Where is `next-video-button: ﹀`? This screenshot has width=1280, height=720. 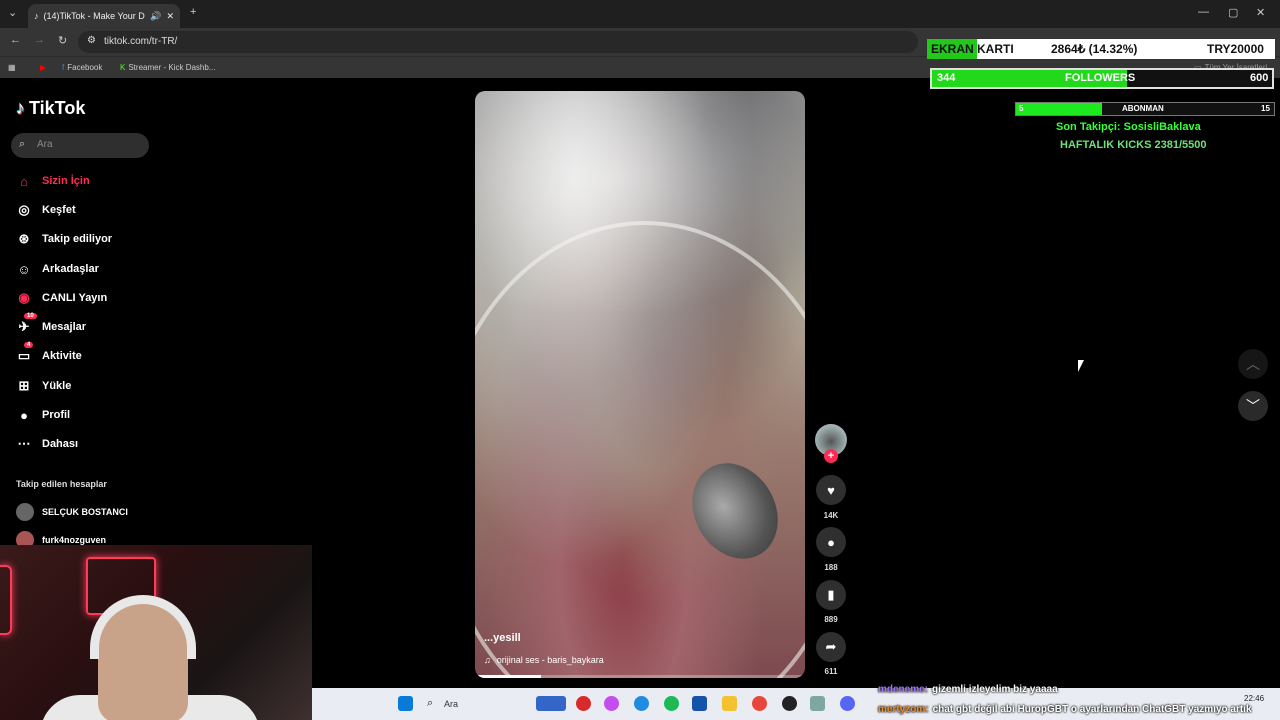
next-video-button: ﹀ is located at coordinates (1253, 406).